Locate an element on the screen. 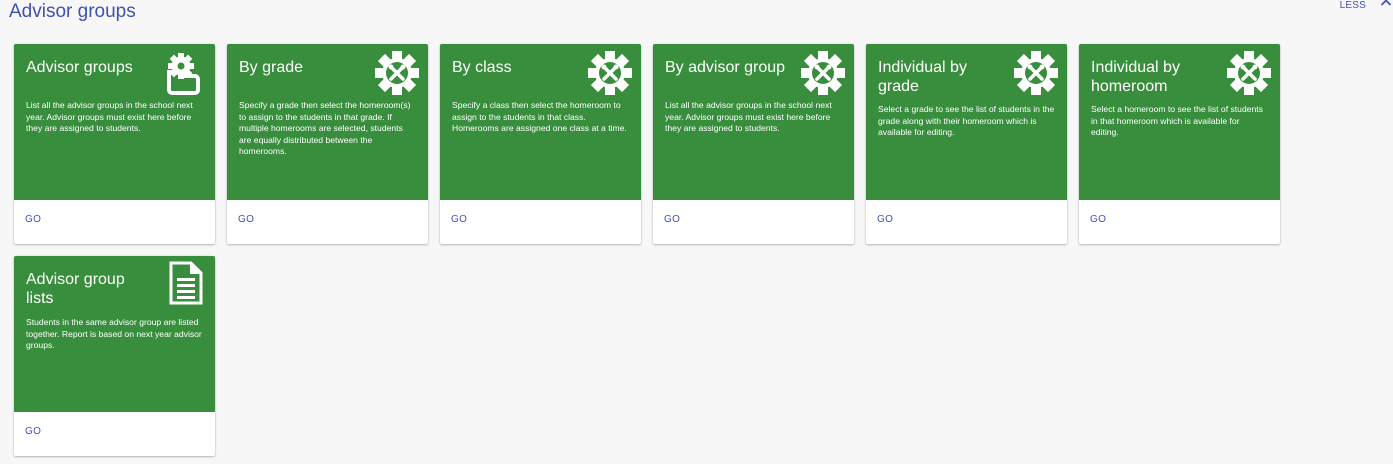 This screenshot has height=464, width=1393. card-title: Individual by homeroom is located at coordinates (1135, 77).